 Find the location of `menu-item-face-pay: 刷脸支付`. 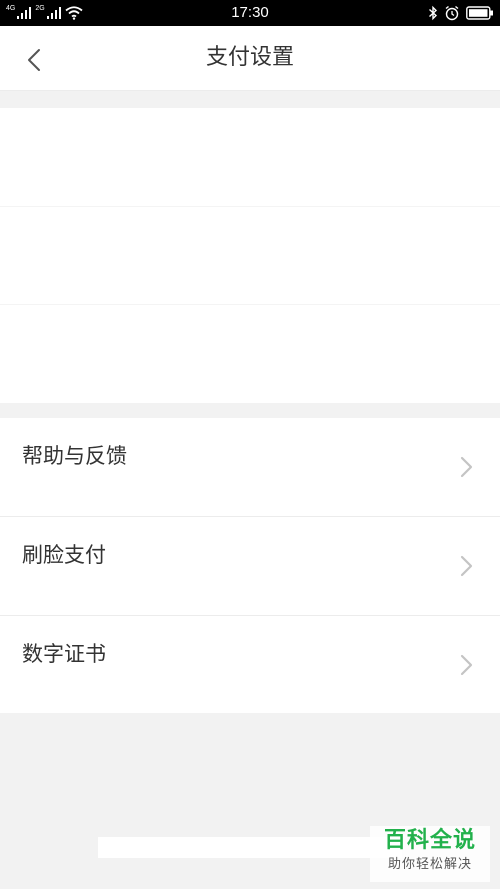

menu-item-face-pay: 刷脸支付 is located at coordinates (250, 565).